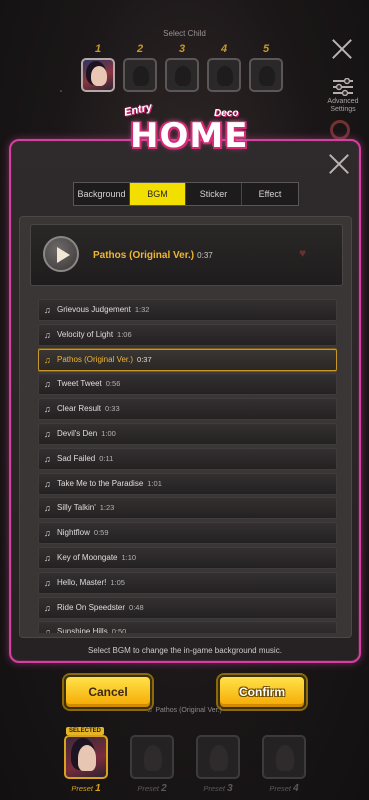 This screenshot has width=369, height=800. What do you see at coordinates (187, 607) in the screenshot?
I see `track-row: ♫ Ride On Speedster 0:48` at bounding box center [187, 607].